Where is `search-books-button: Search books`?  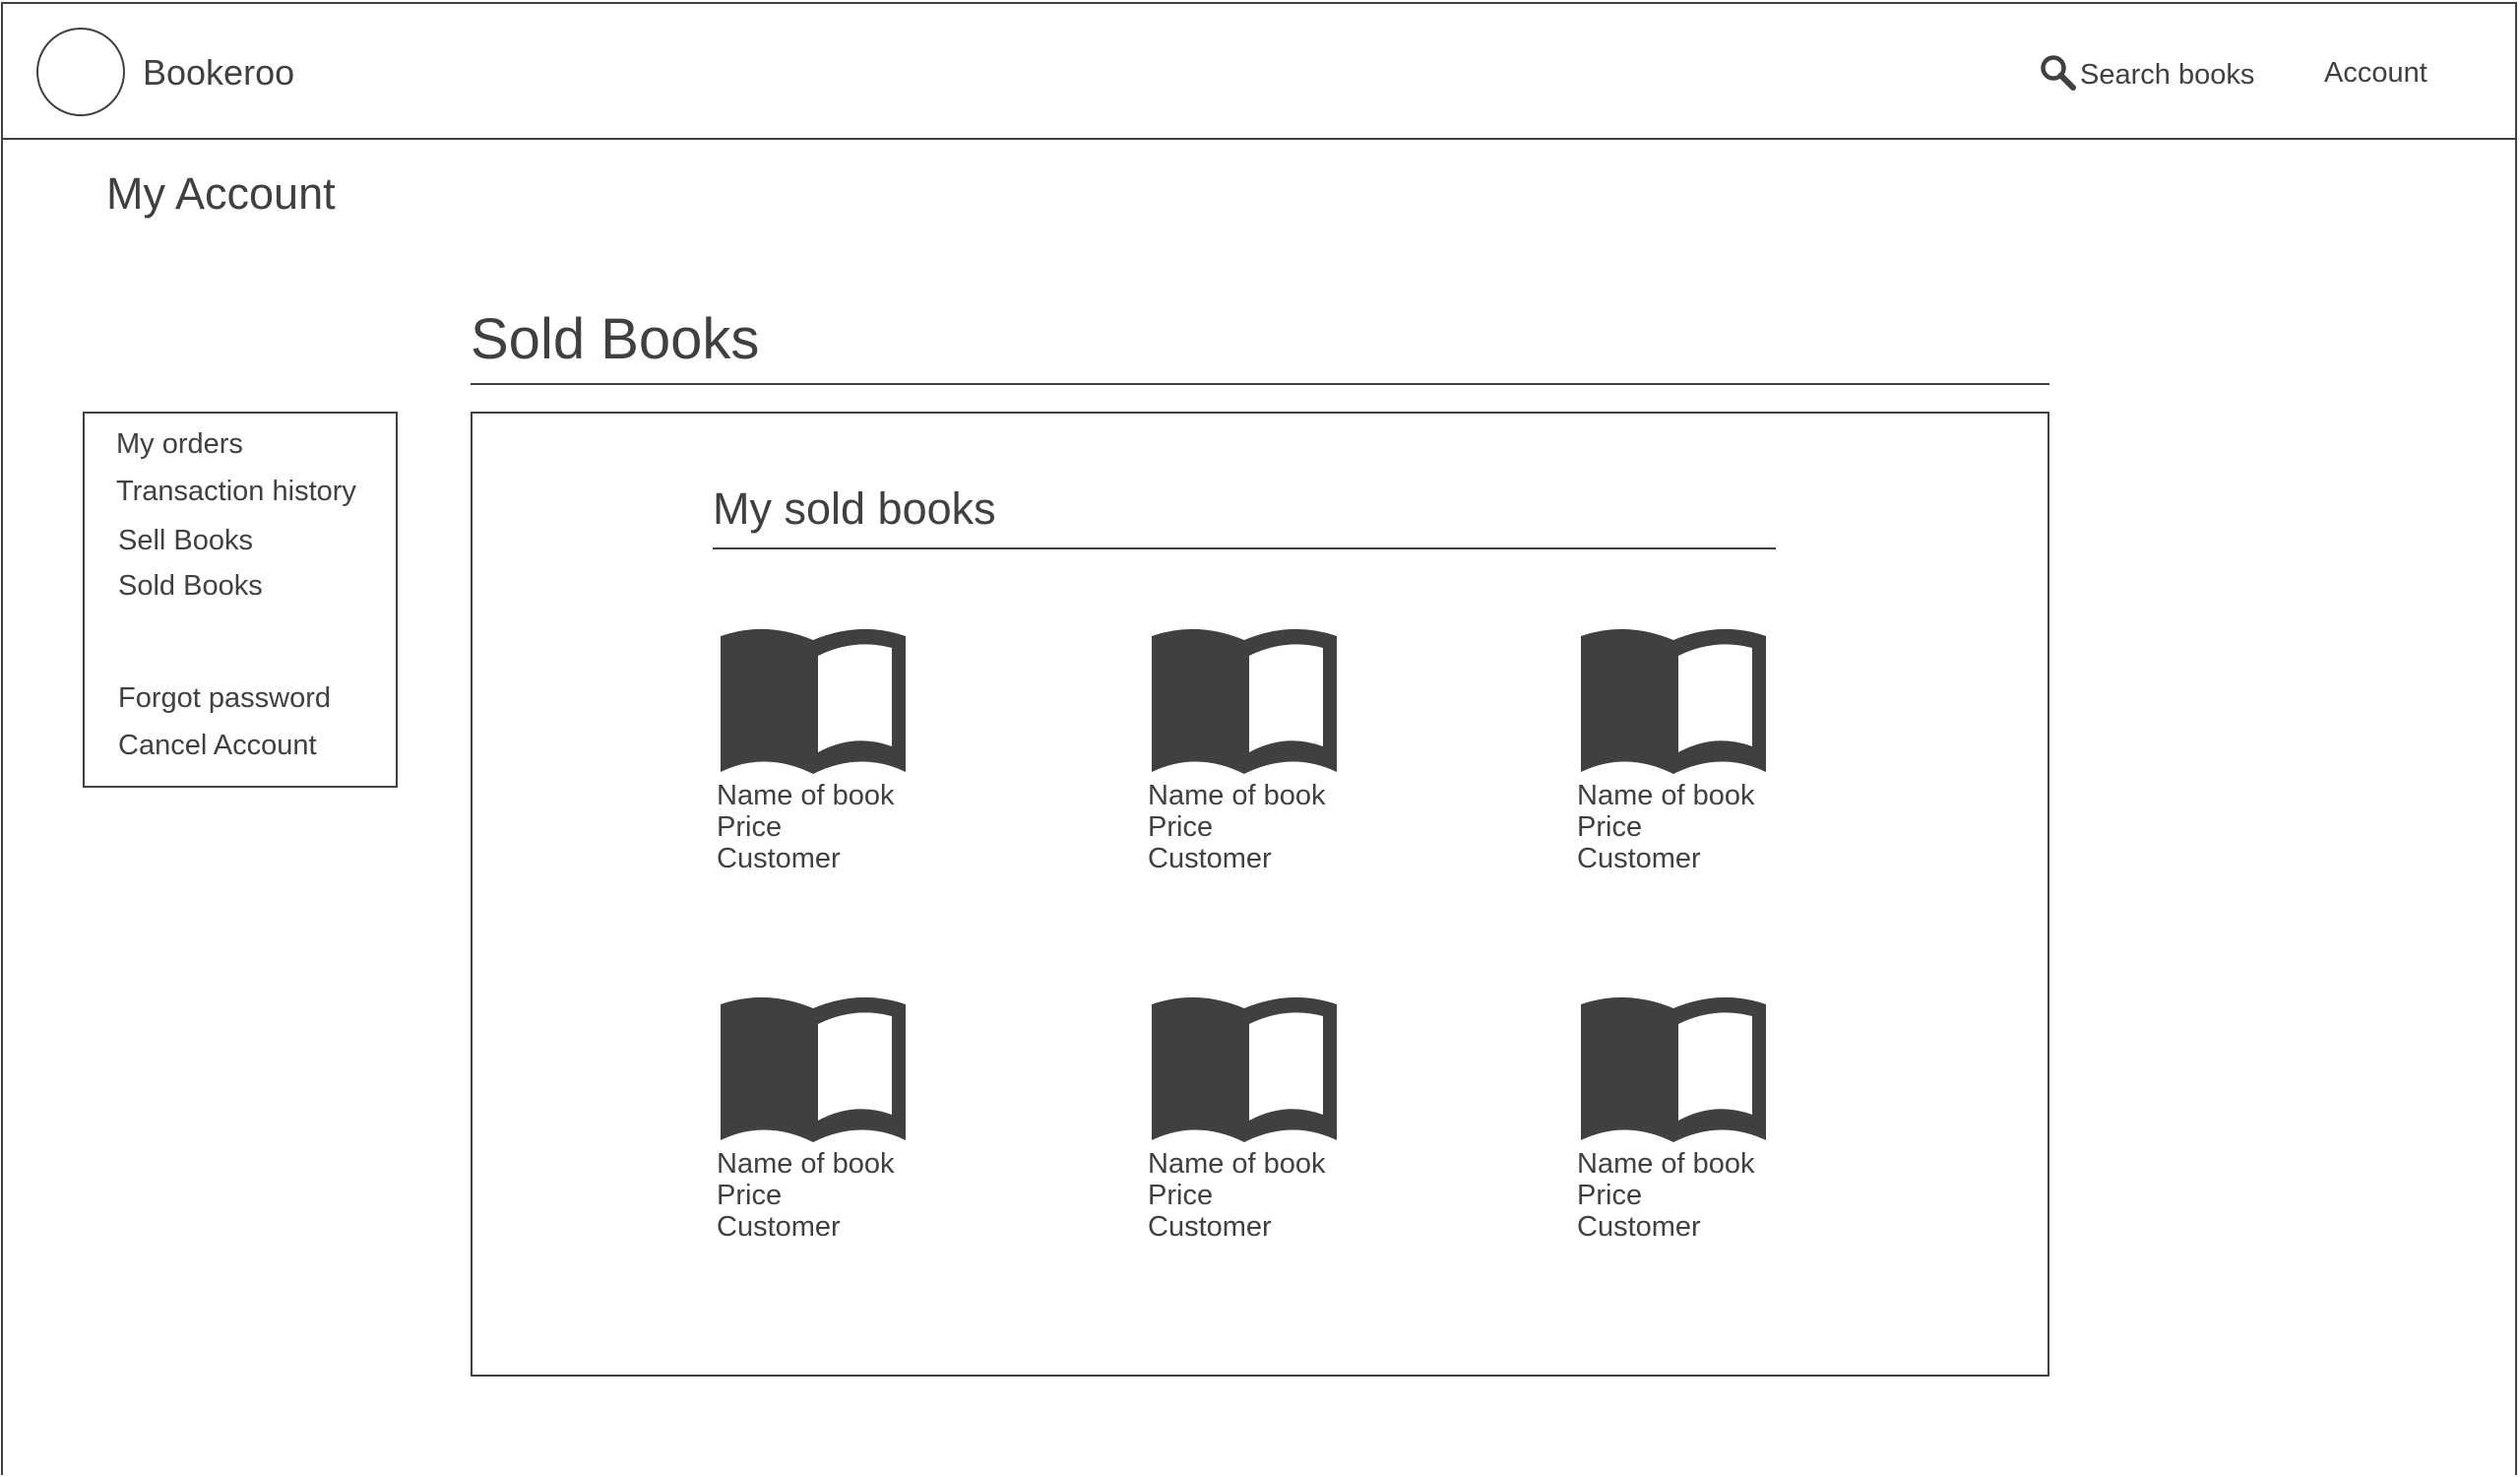
search-books-button: Search books is located at coordinates (2146, 73).